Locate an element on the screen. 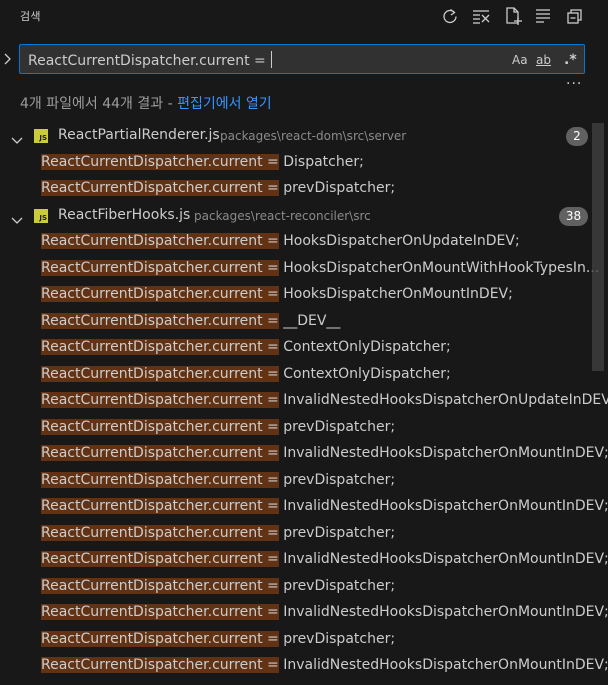 This screenshot has height=685, width=608. view-as-tree-icon is located at coordinates (543, 16).